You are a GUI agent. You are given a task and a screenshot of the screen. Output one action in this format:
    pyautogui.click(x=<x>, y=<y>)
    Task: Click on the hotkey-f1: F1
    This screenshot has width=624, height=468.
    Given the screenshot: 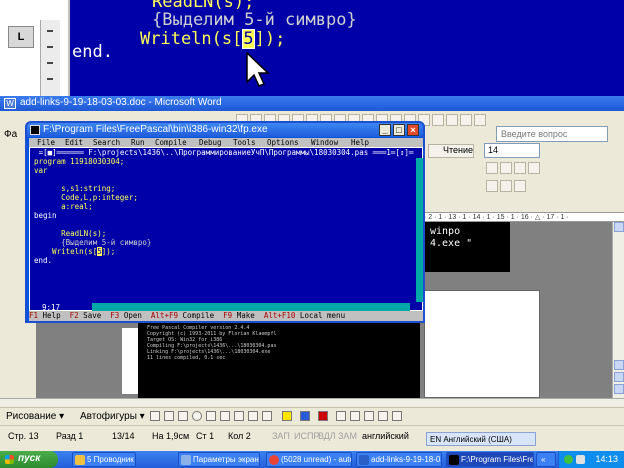 What is the action you would take?
    pyautogui.click(x=33, y=315)
    